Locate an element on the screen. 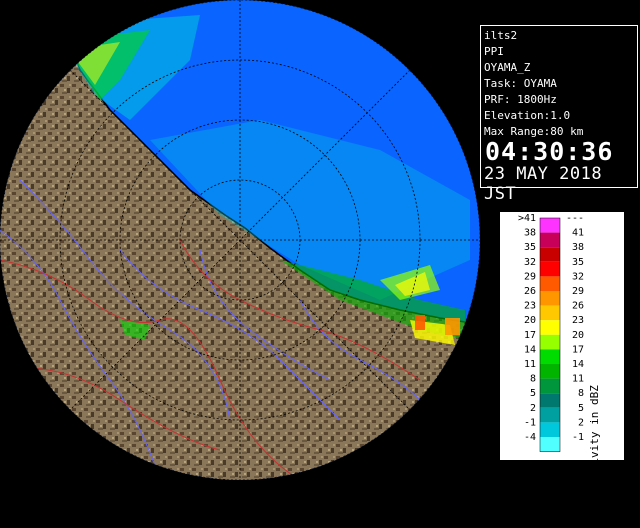 This screenshot has height=528, width=640. scan-date: 23 MAY 2018 JST is located at coordinates (543, 184).